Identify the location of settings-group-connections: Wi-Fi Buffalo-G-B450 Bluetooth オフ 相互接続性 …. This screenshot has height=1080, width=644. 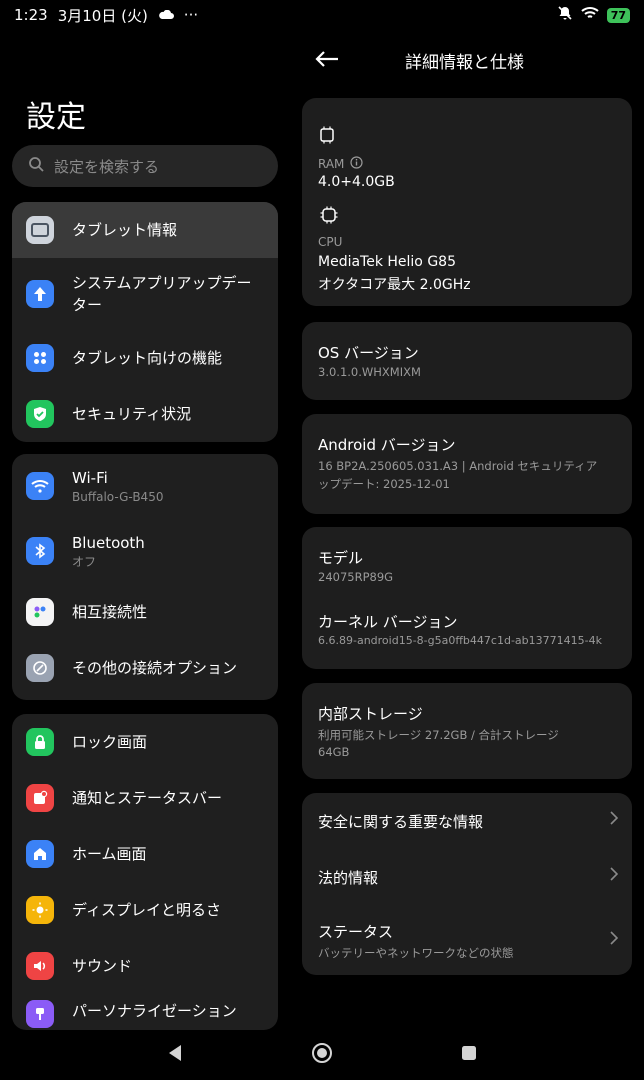
(145, 577).